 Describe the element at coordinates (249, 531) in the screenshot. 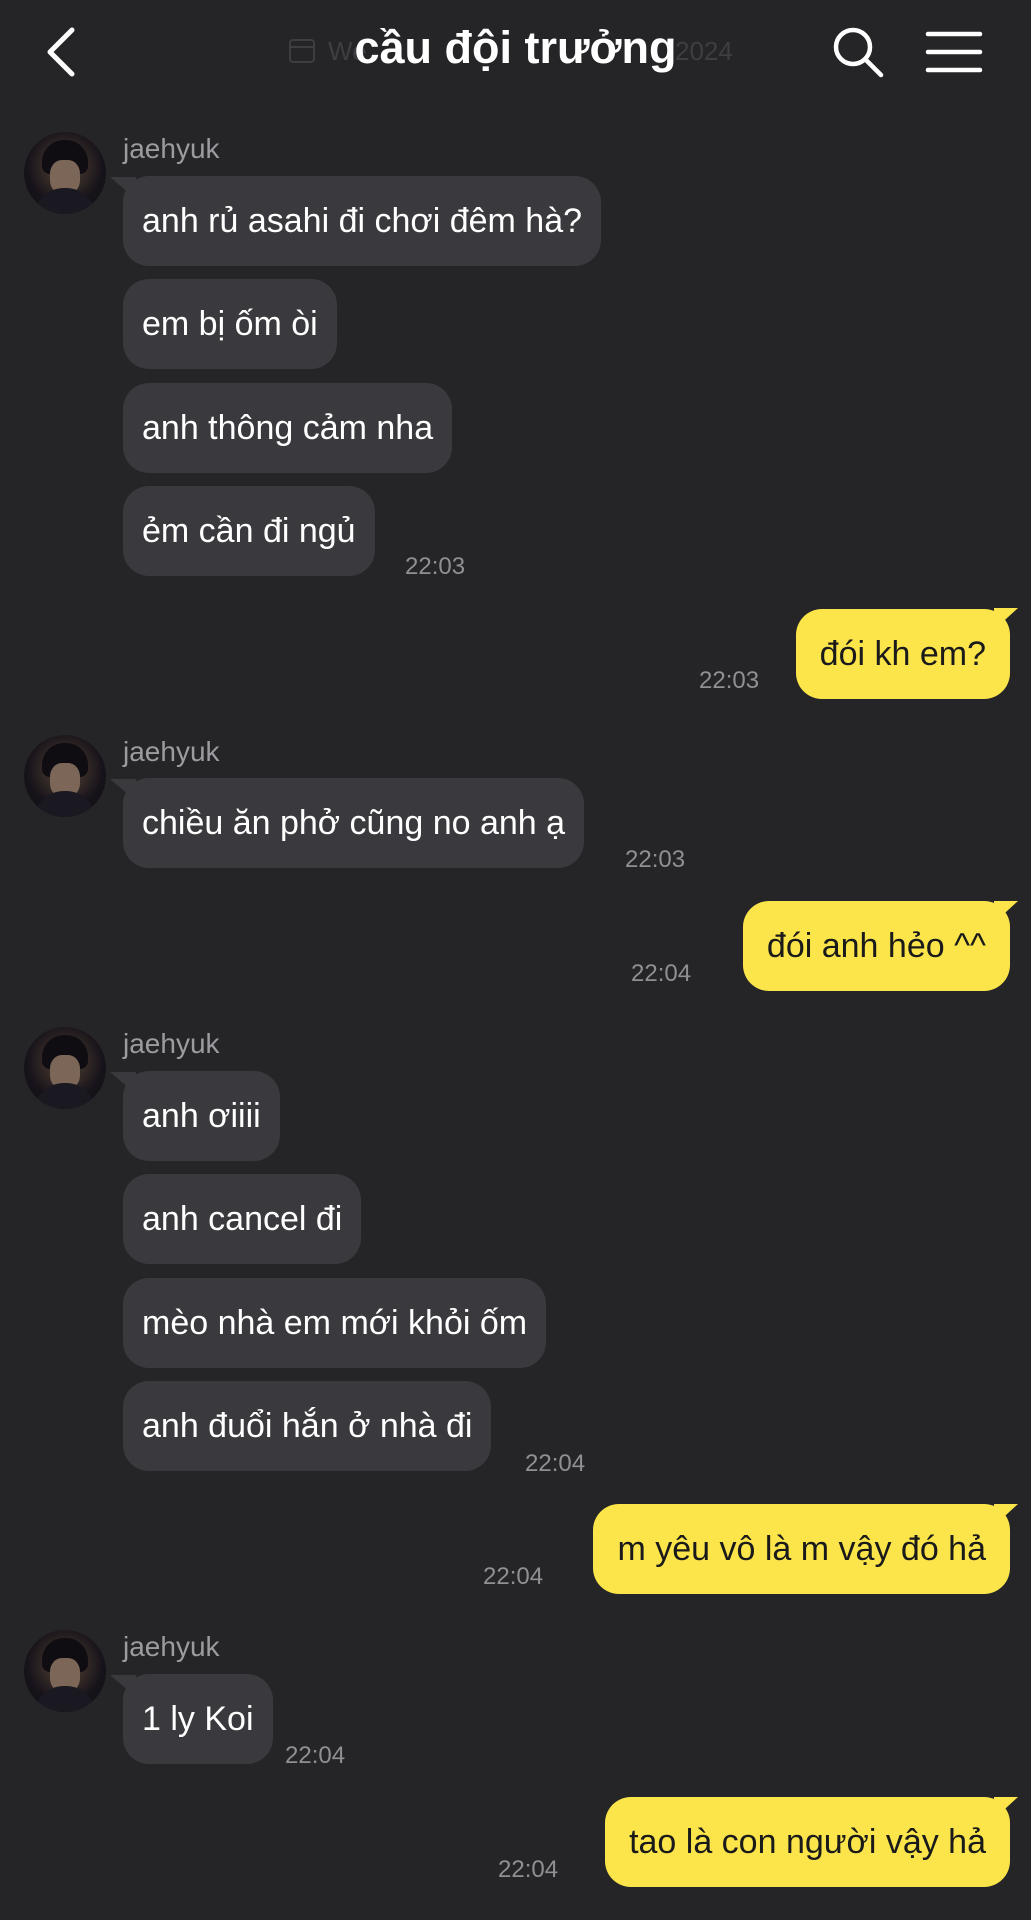

I see `message-bubble-incoming: ẻm cần đi ngủ` at that location.